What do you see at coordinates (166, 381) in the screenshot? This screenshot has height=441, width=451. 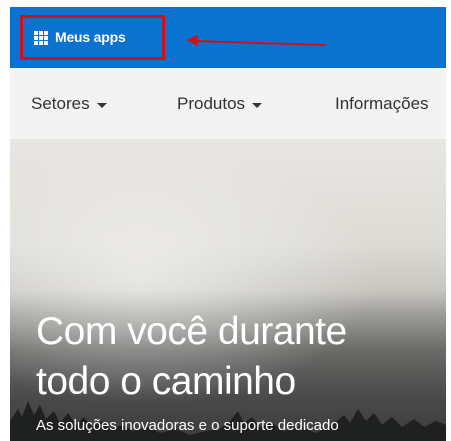 I see `hero-title-line-2: todo o caminho` at bounding box center [166, 381].